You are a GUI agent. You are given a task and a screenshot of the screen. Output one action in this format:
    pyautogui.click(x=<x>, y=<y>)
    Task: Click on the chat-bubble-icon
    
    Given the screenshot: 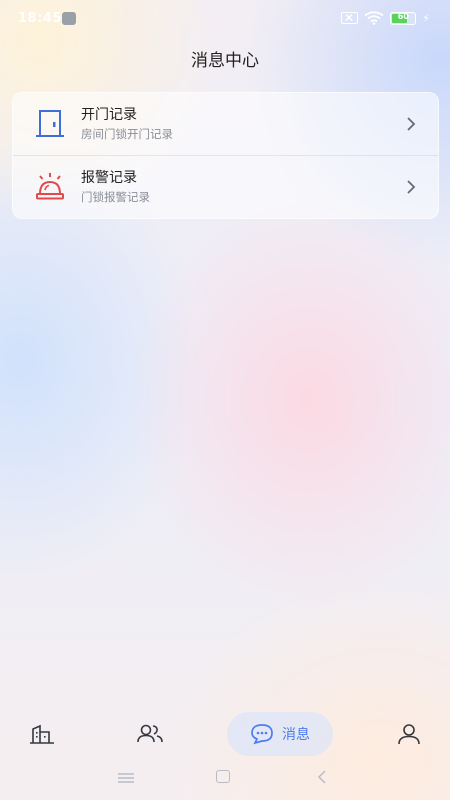 What is the action you would take?
    pyautogui.click(x=262, y=734)
    